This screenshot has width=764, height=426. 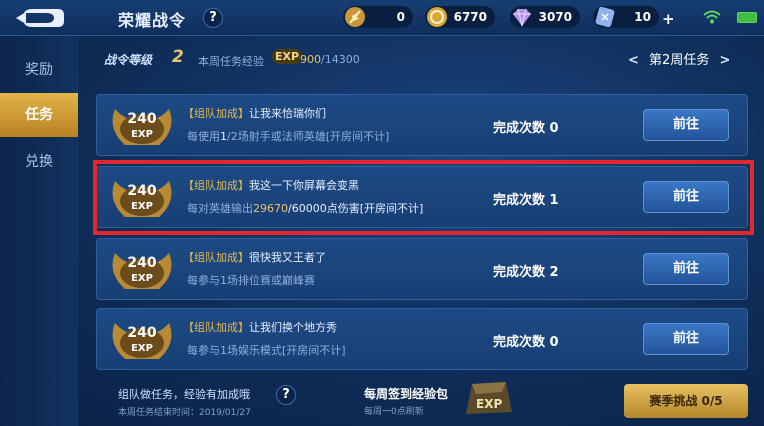 What do you see at coordinates (605, 17) in the screenshot?
I see `ticket-icon` at bounding box center [605, 17].